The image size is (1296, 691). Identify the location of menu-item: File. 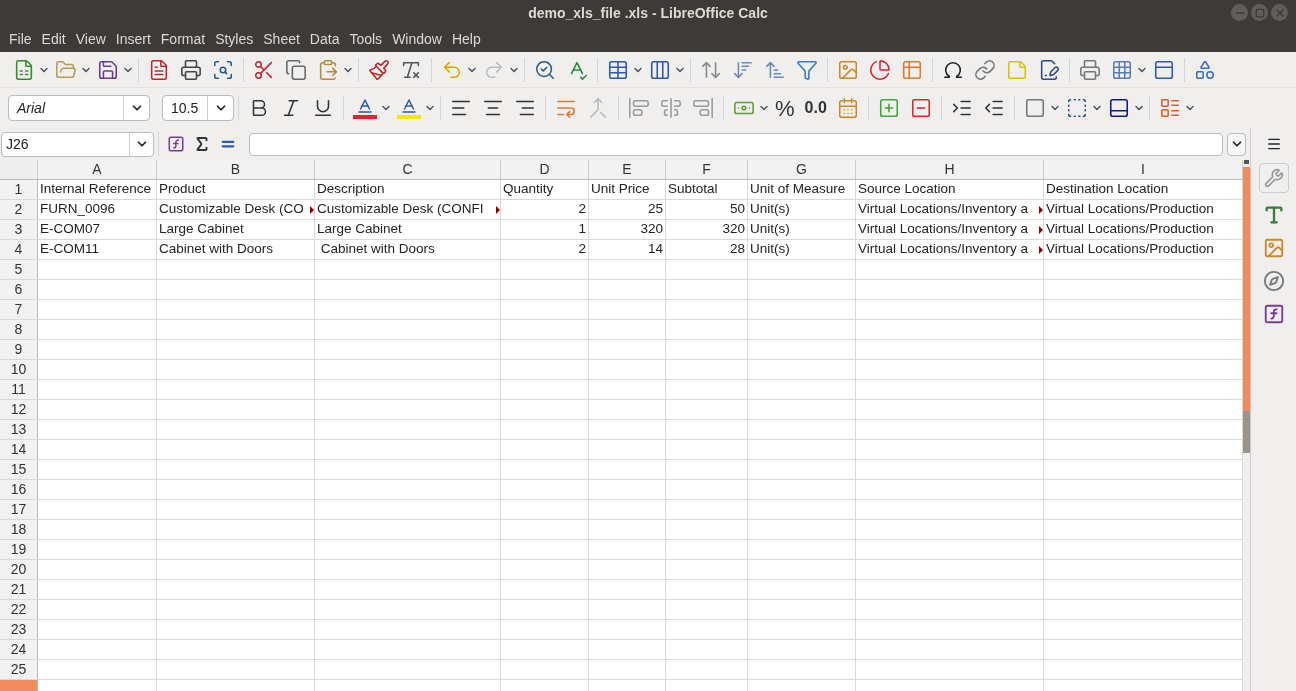
(20, 39).